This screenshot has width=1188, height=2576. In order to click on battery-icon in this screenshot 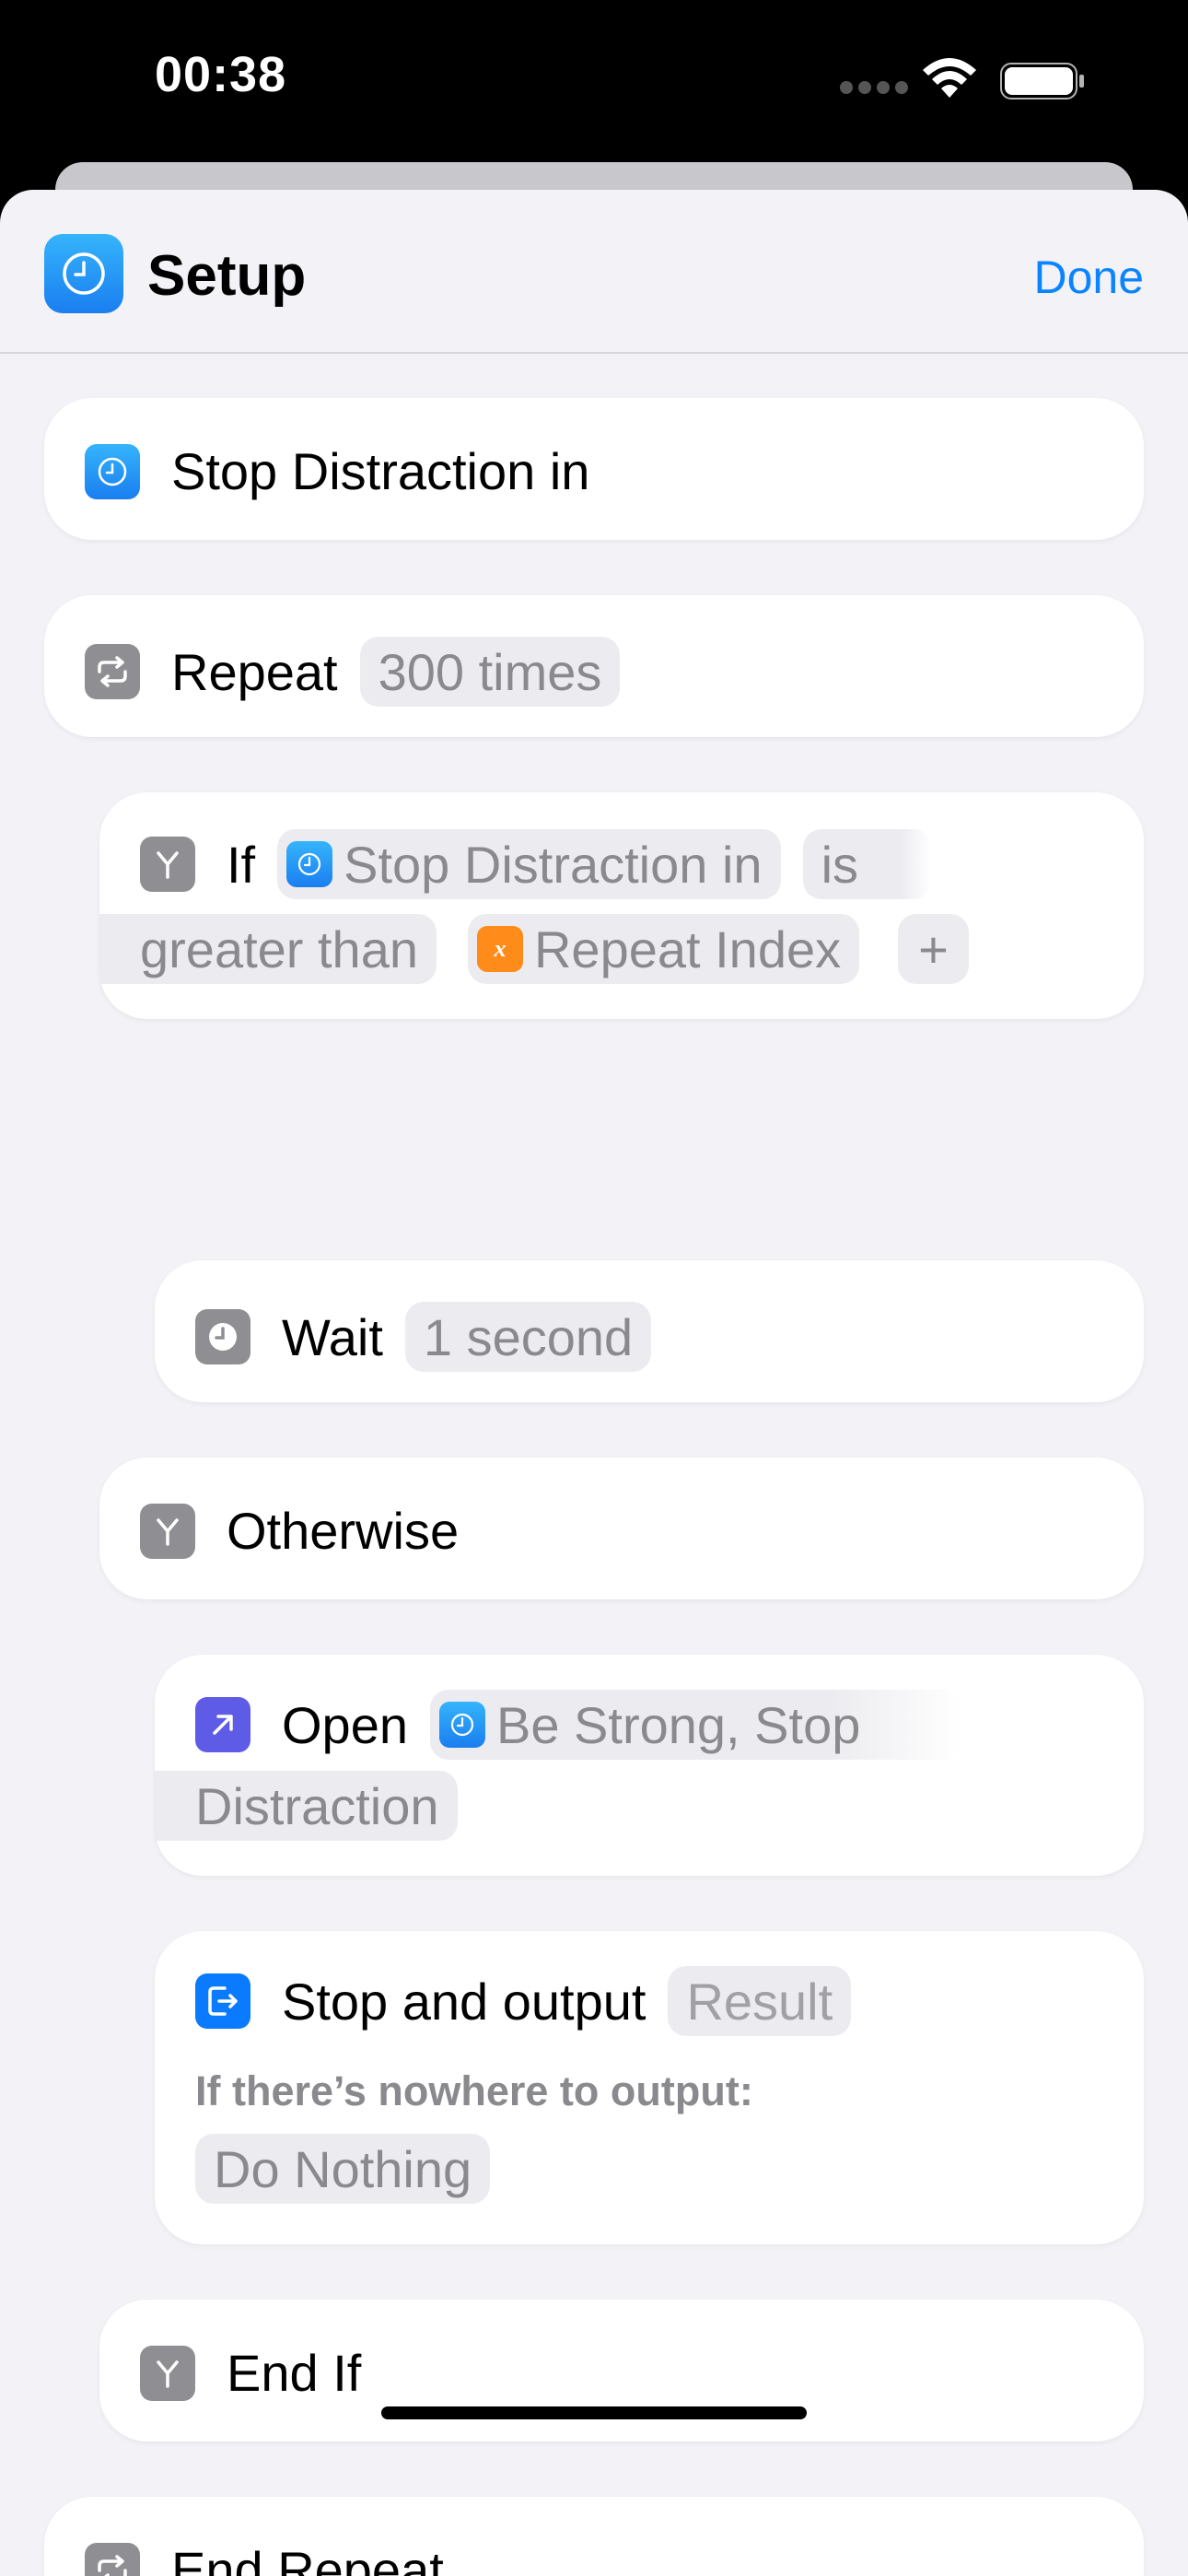, I will do `click(1043, 83)`.